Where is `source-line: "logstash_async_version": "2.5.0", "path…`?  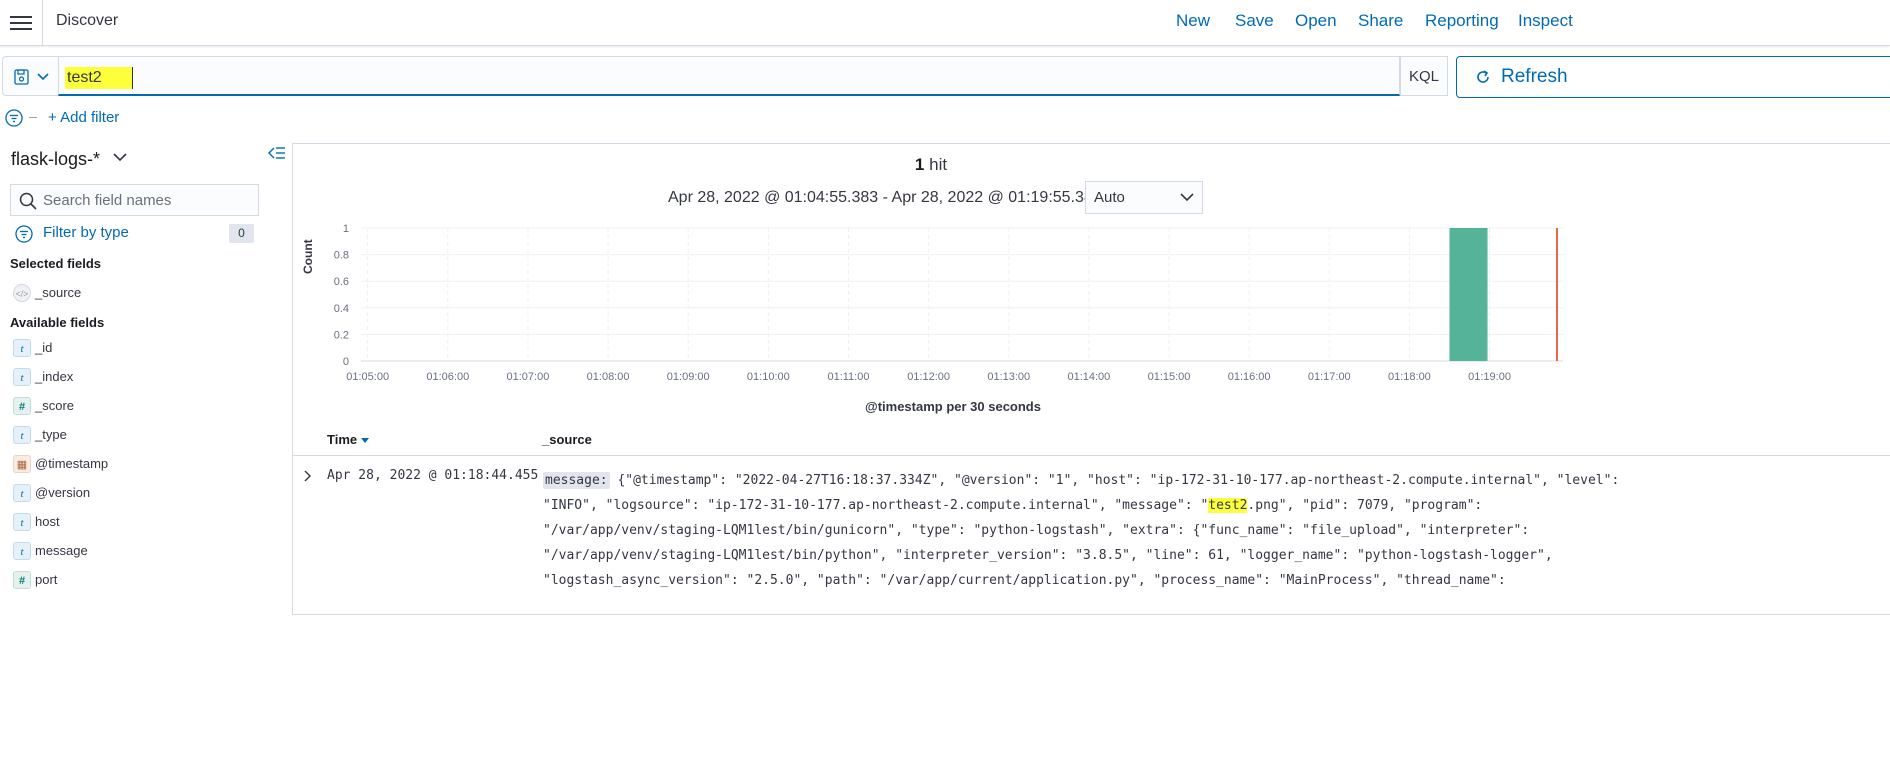
source-line: "logstash_async_version": "2.5.0", "path… is located at coordinates (1024, 580).